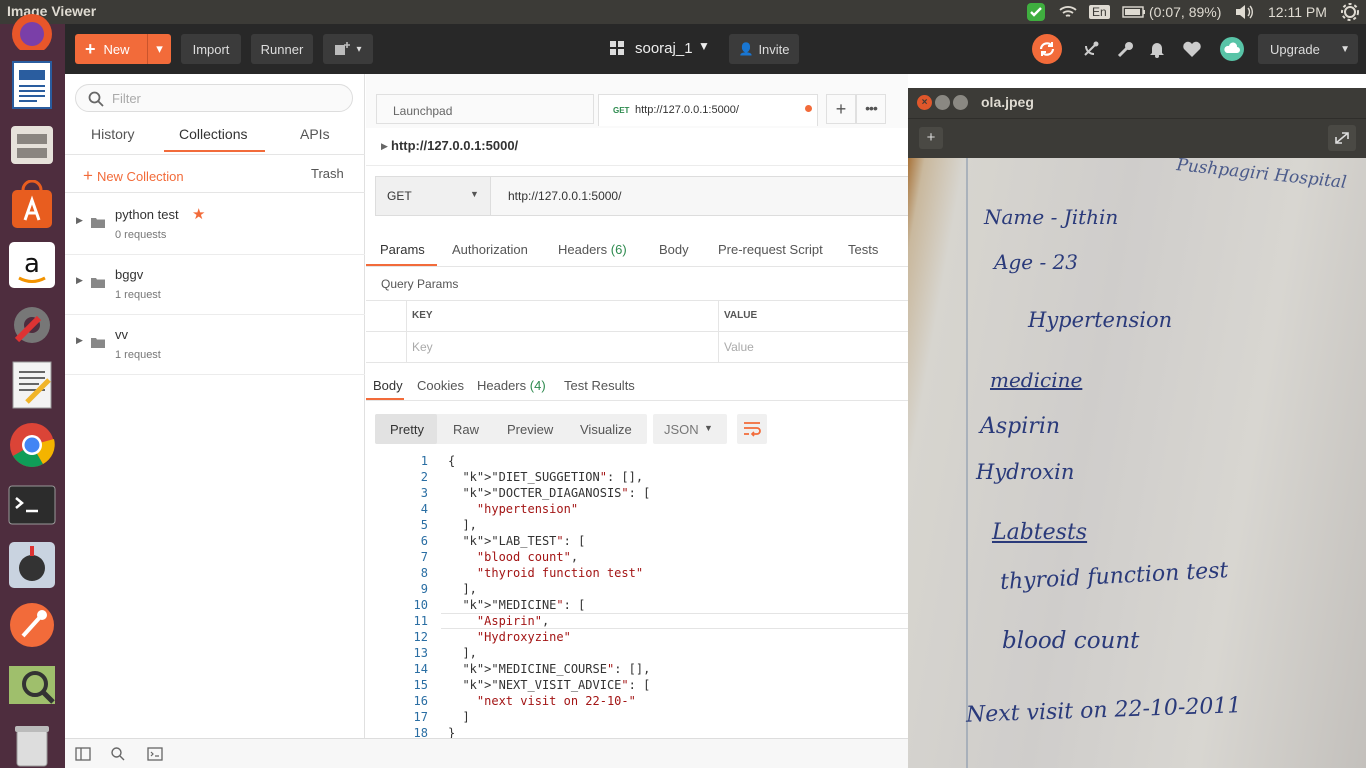 The width and height of the screenshot is (1366, 773). Describe the element at coordinates (1134, 12) in the screenshot. I see `battery-icon` at that location.